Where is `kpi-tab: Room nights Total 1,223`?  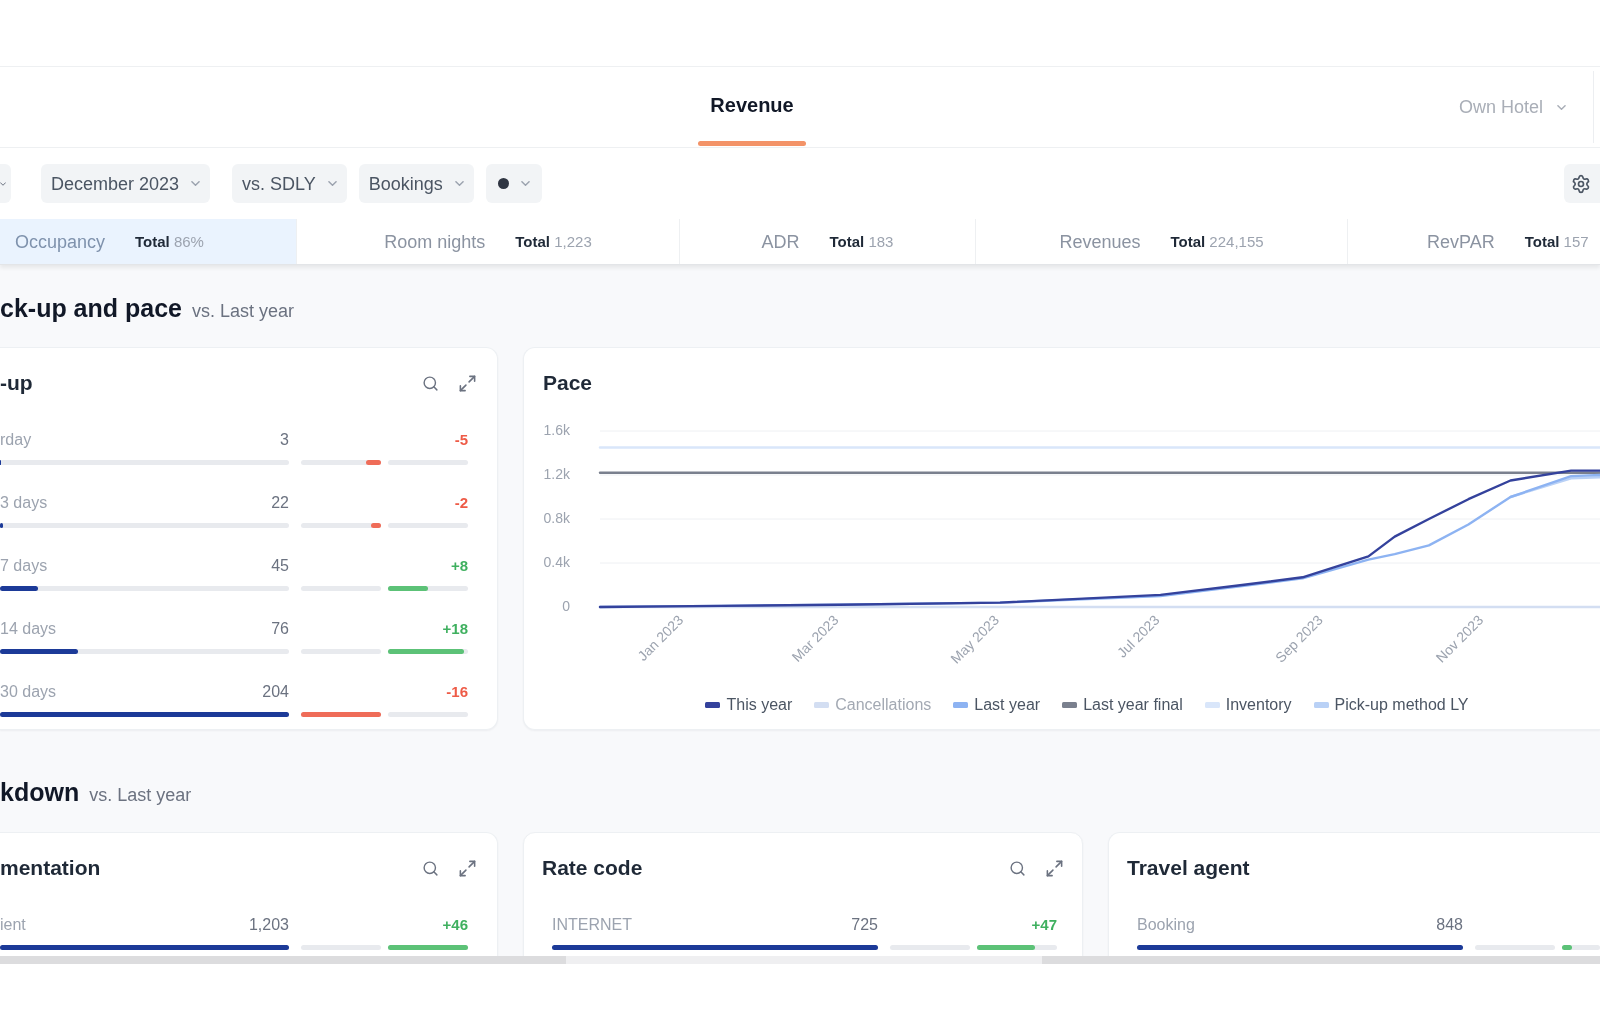 kpi-tab: Room nights Total 1,223 is located at coordinates (487, 241).